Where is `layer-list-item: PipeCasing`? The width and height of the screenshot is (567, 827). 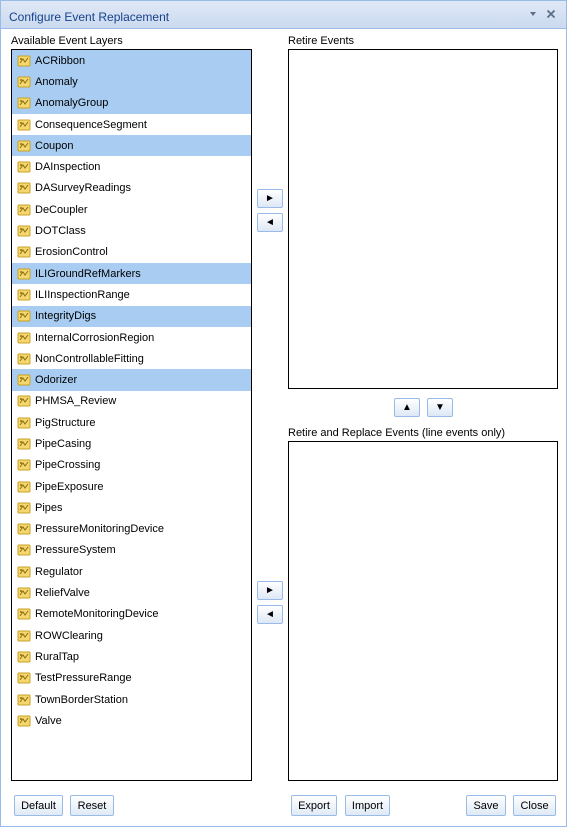 layer-list-item: PipeCasing is located at coordinates (131, 443).